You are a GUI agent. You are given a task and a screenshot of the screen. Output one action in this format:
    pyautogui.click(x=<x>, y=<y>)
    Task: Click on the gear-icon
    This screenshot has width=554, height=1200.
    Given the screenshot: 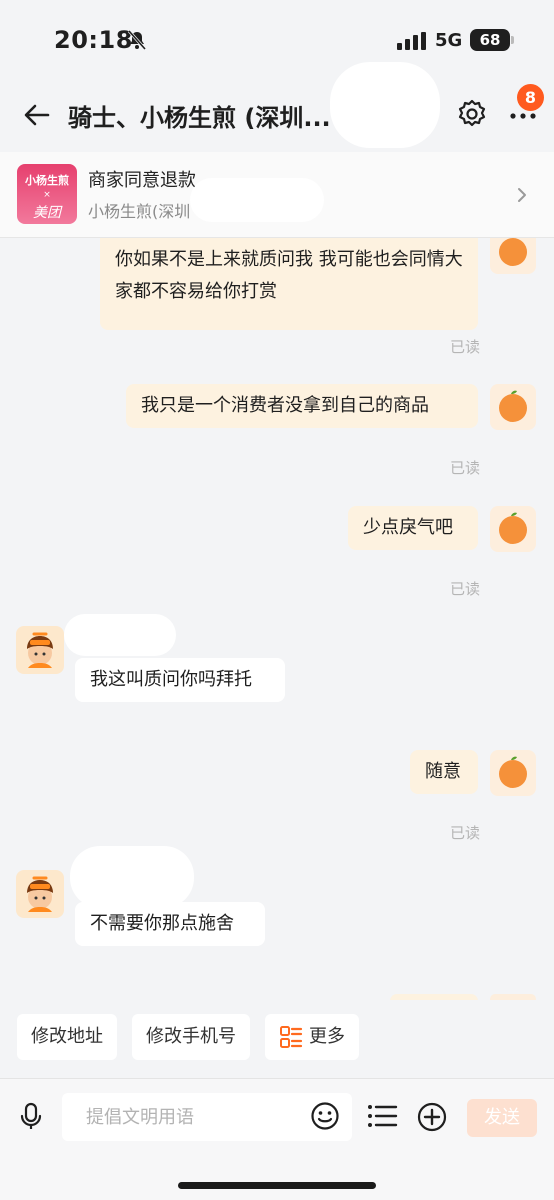 What is the action you would take?
    pyautogui.click(x=472, y=114)
    